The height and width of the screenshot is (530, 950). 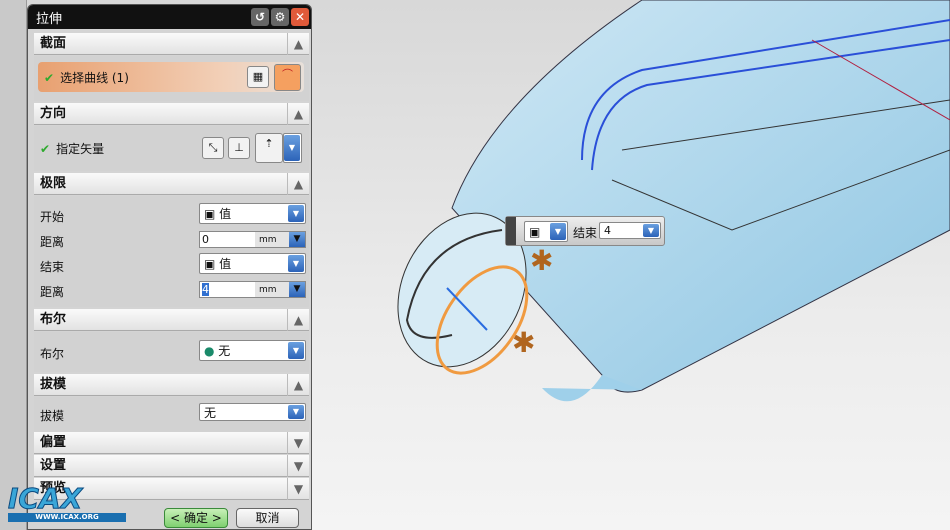 What do you see at coordinates (252, 412) in the screenshot?
I see `draft-dropdown: 无 ▼` at bounding box center [252, 412].